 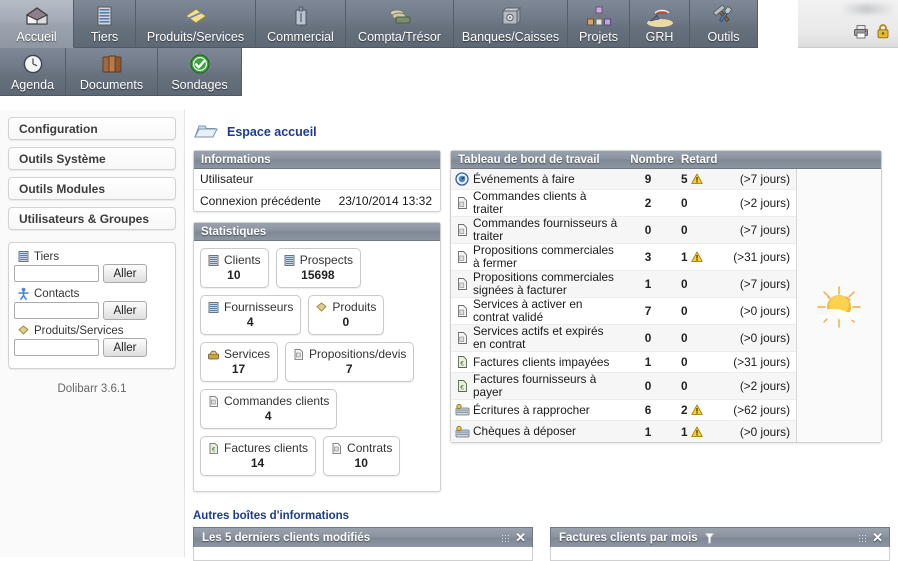 I want to click on sidebar-item-configuration: Configuration, so click(x=92, y=128).